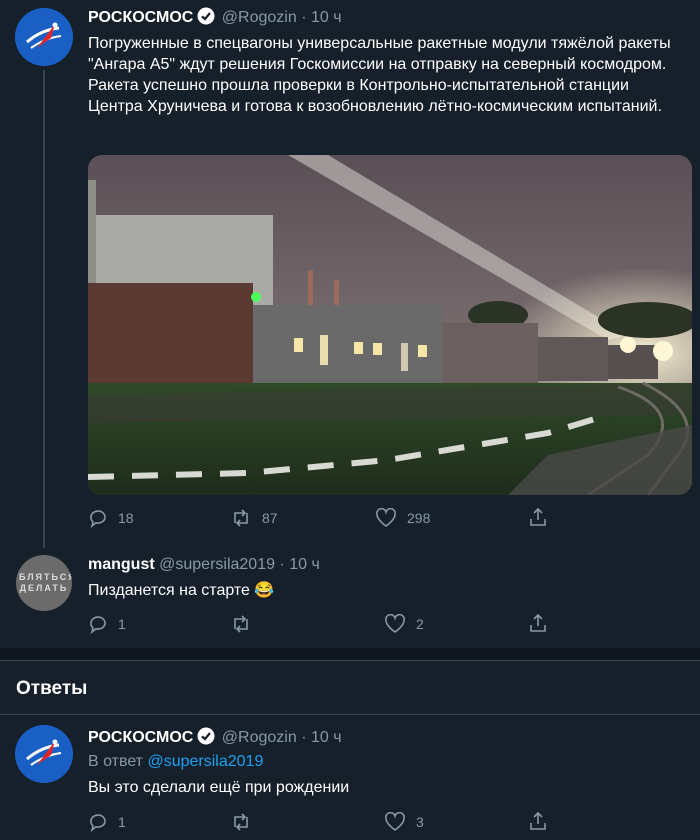  I want to click on answer-author-handle: @Rogozin, so click(259, 737).